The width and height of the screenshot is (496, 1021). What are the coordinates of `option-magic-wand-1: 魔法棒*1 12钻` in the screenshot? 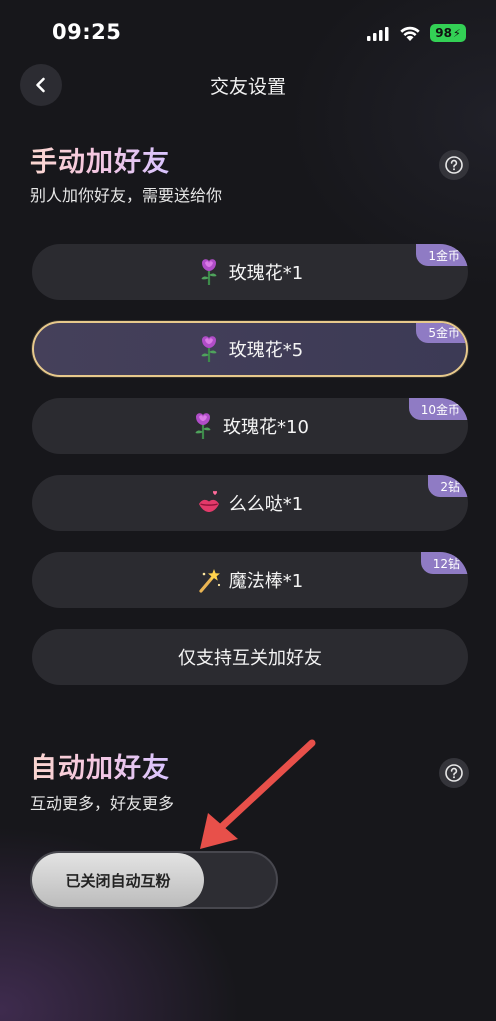 It's located at (250, 580).